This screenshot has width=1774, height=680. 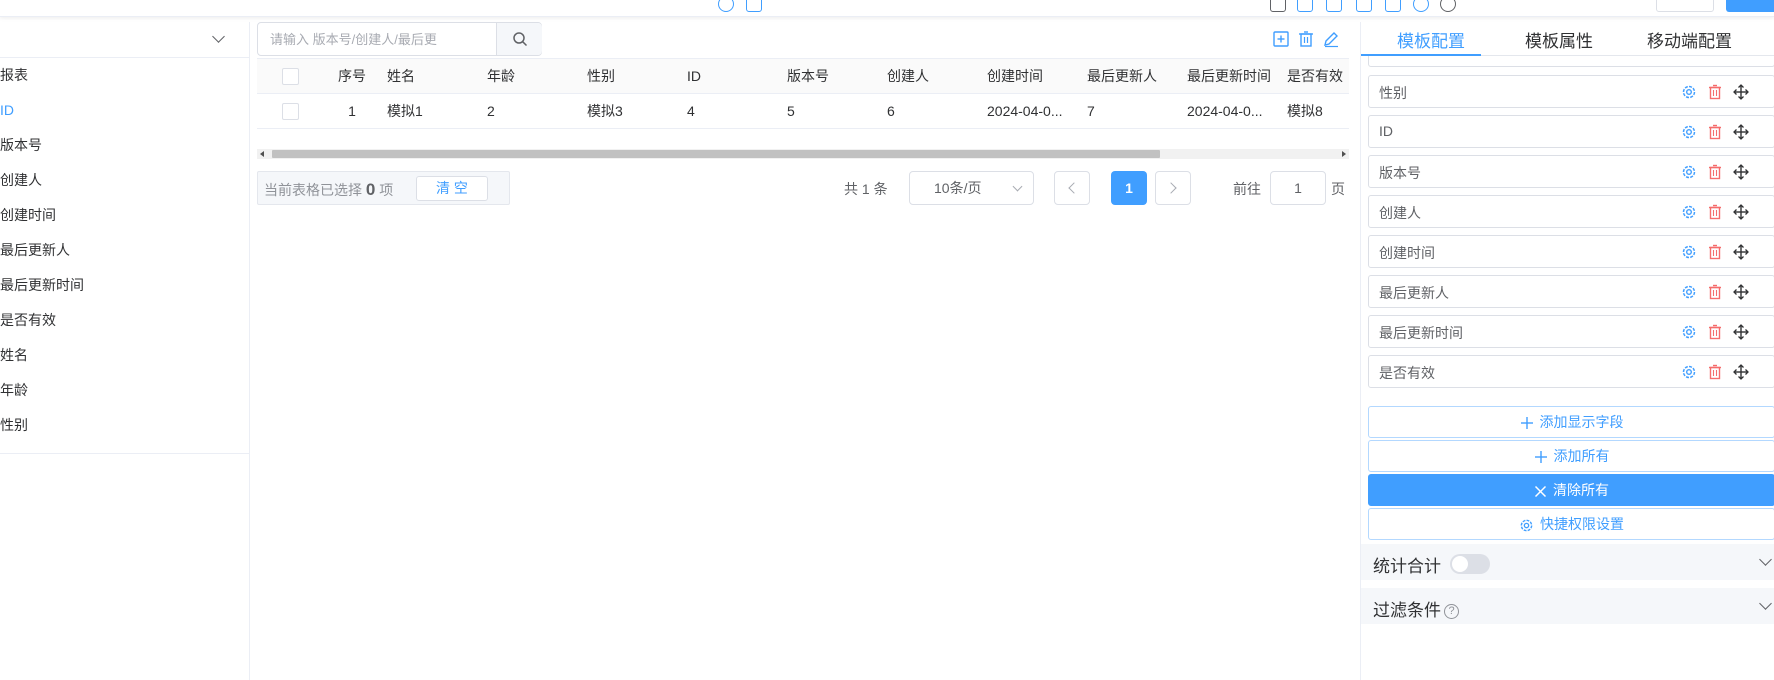 I want to click on clear-all-button: 清除所有, so click(x=1571, y=490).